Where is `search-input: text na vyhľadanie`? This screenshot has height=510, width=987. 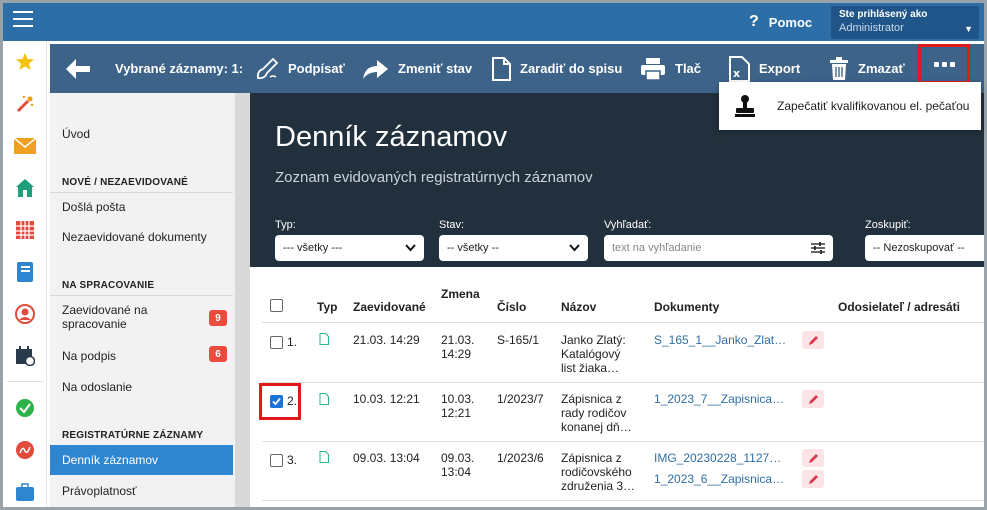
search-input: text na vyhľadanie is located at coordinates (718, 248).